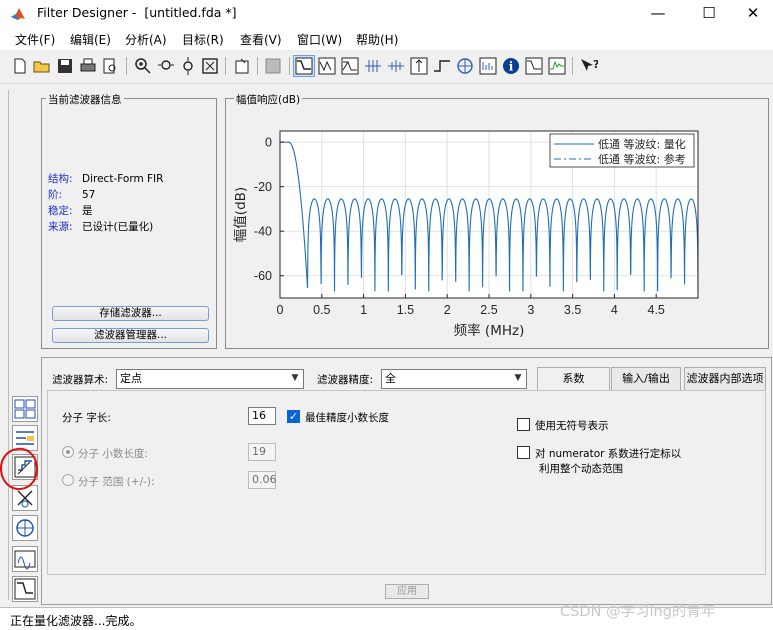 The width and height of the screenshot is (773, 630). Describe the element at coordinates (241, 214) in the screenshot. I see `y-axis-label: 幅值(dB)` at that location.